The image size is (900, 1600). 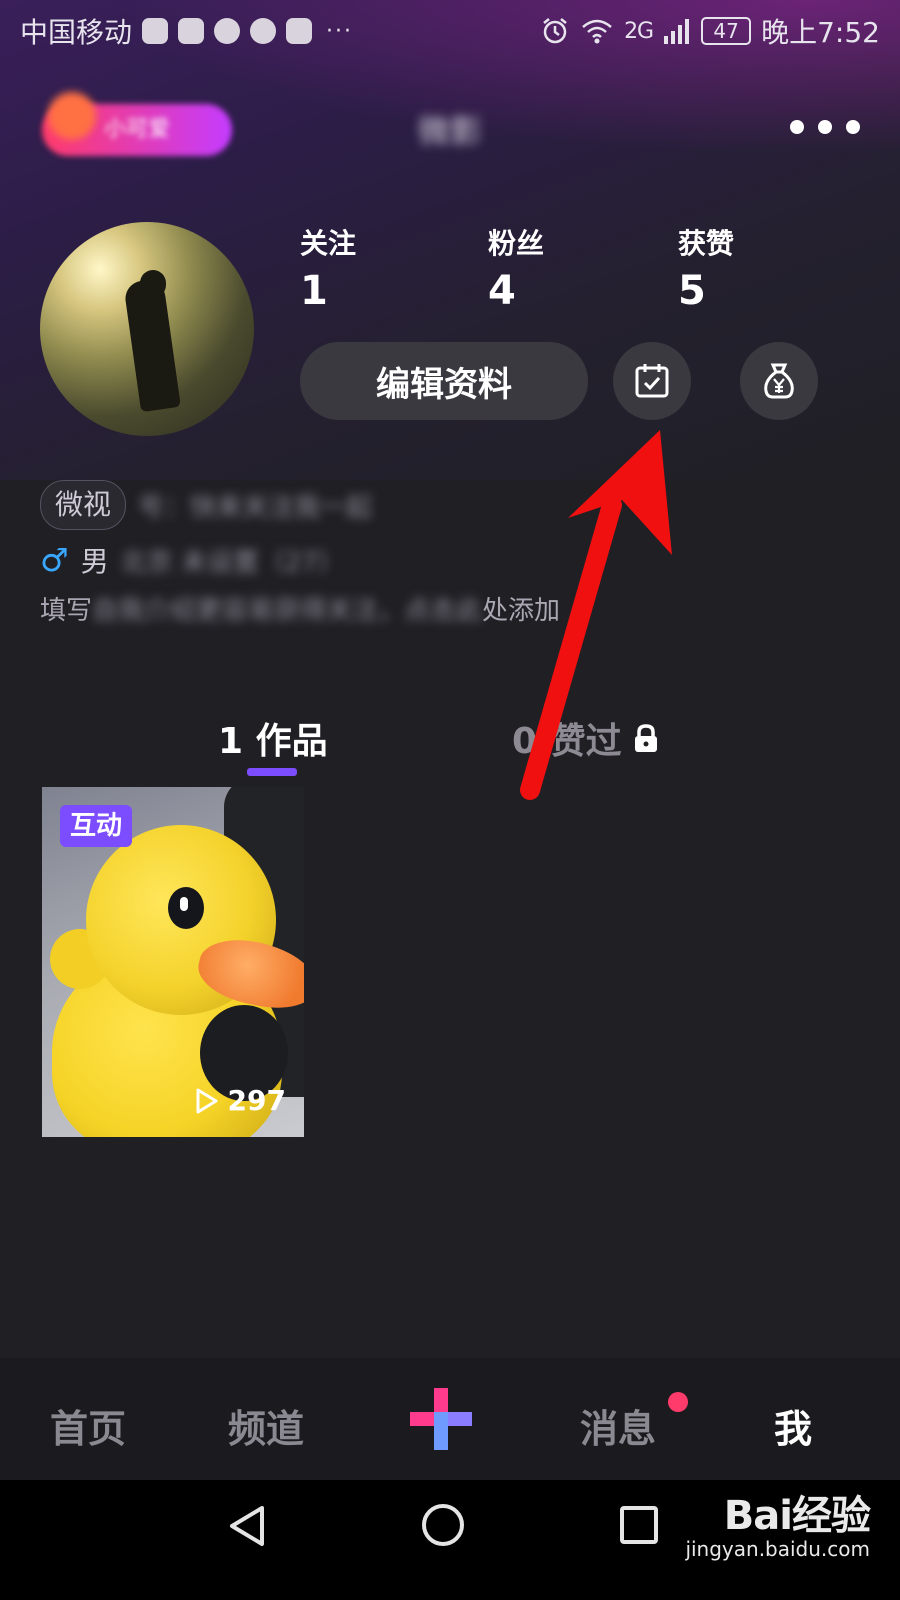 I want to click on account-id-text: 号：快来关注我一起, so click(x=255, y=507).